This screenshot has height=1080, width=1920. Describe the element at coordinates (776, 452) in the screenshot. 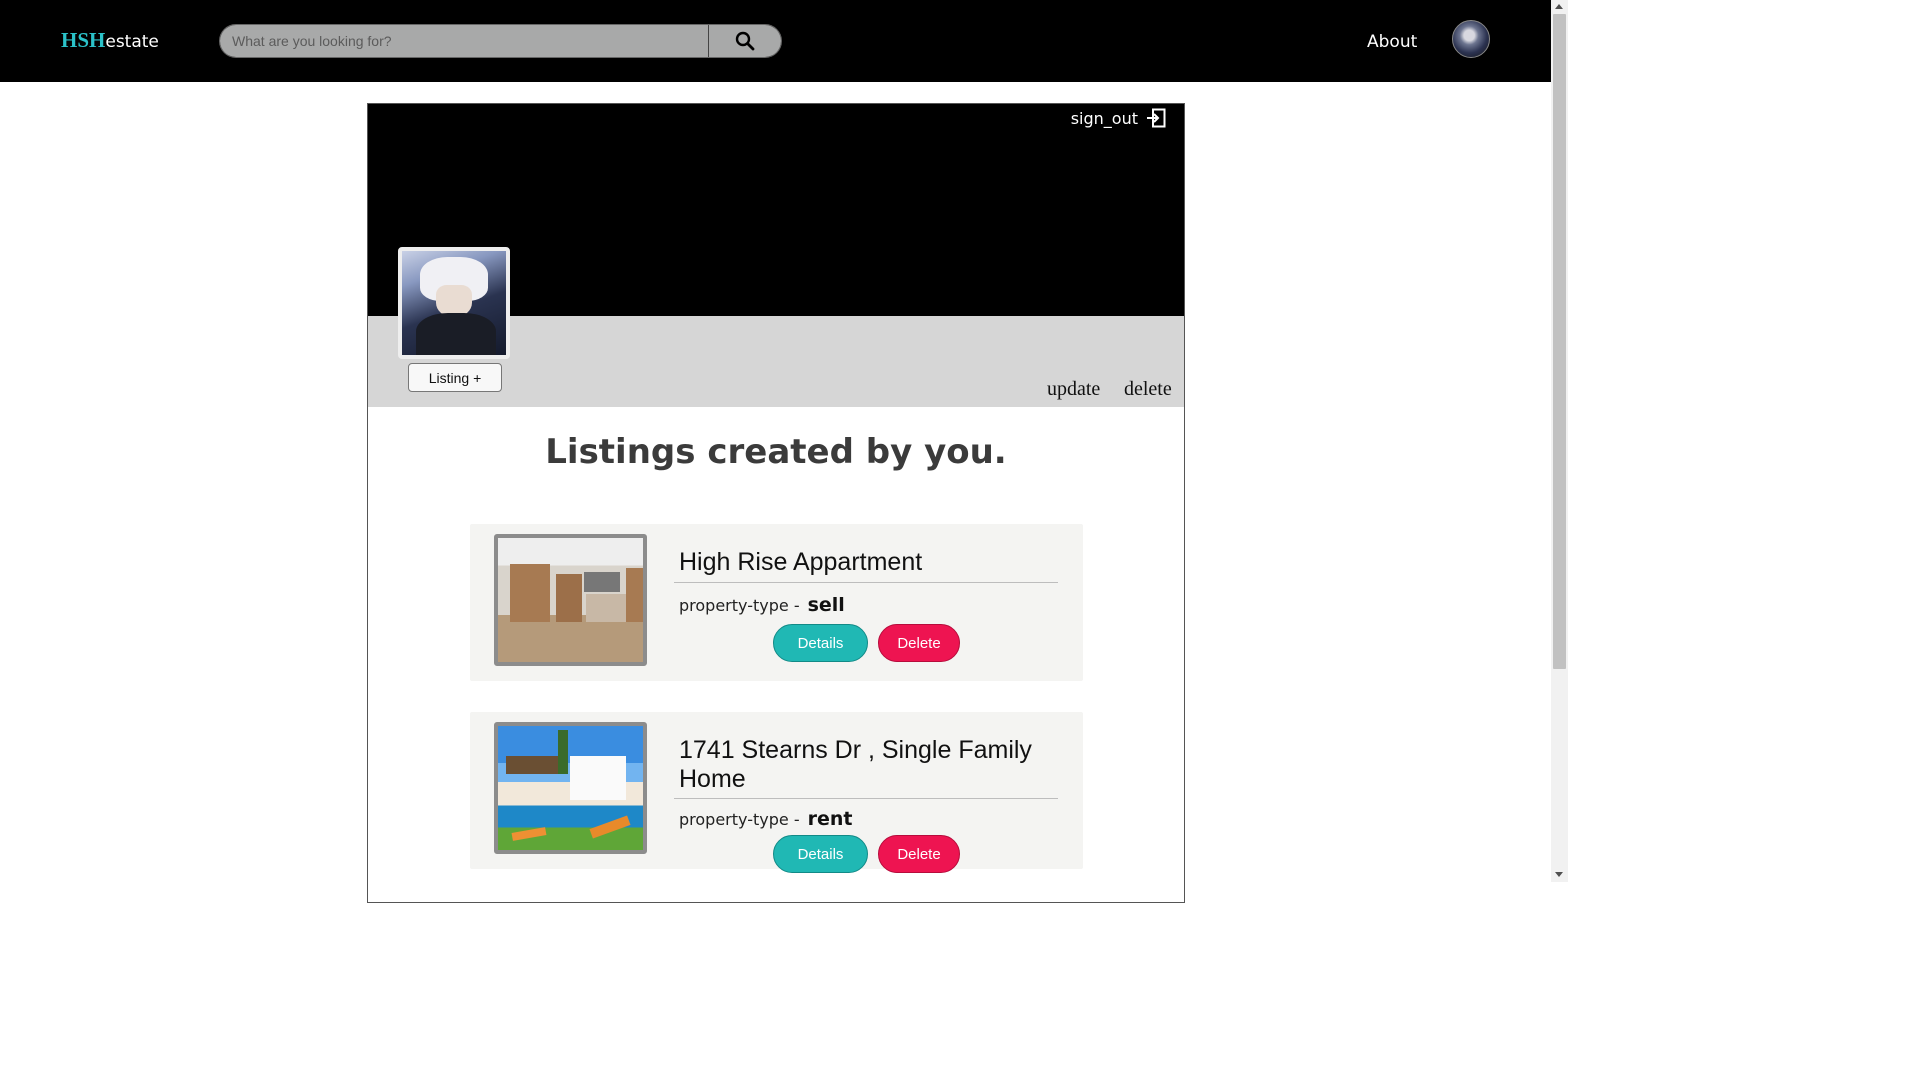

I see `page-title: Listings created by you.` at that location.